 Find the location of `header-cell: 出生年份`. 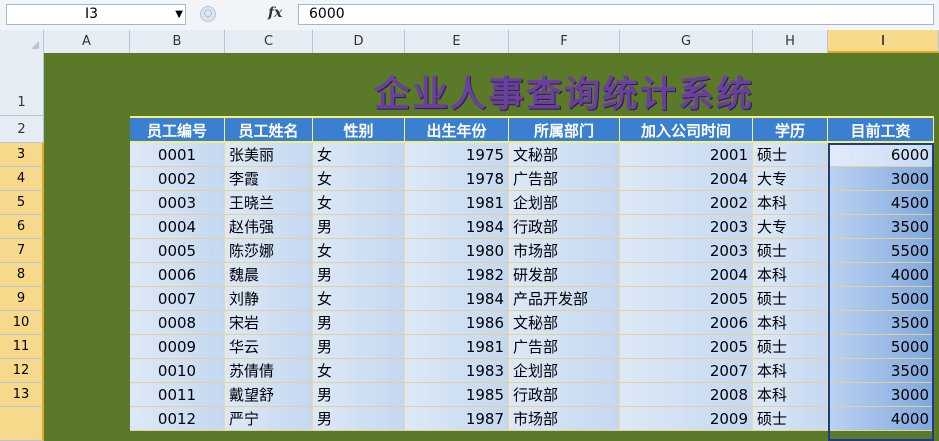

header-cell: 出生年份 is located at coordinates (457, 129).